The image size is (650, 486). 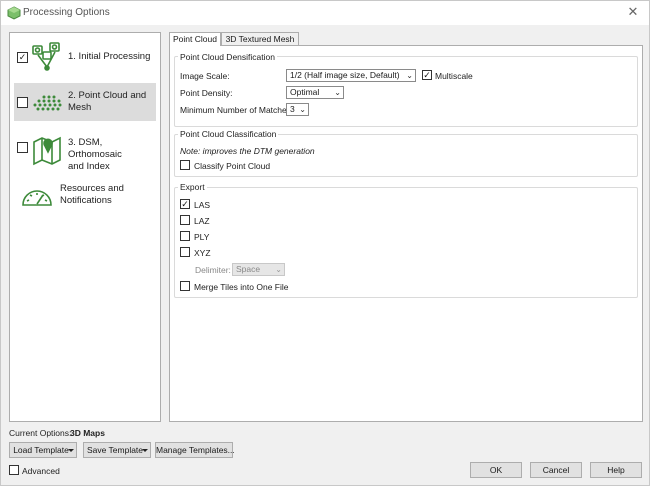 What do you see at coordinates (185, 204) in the screenshot?
I see `export-las-checkbox: ✓` at bounding box center [185, 204].